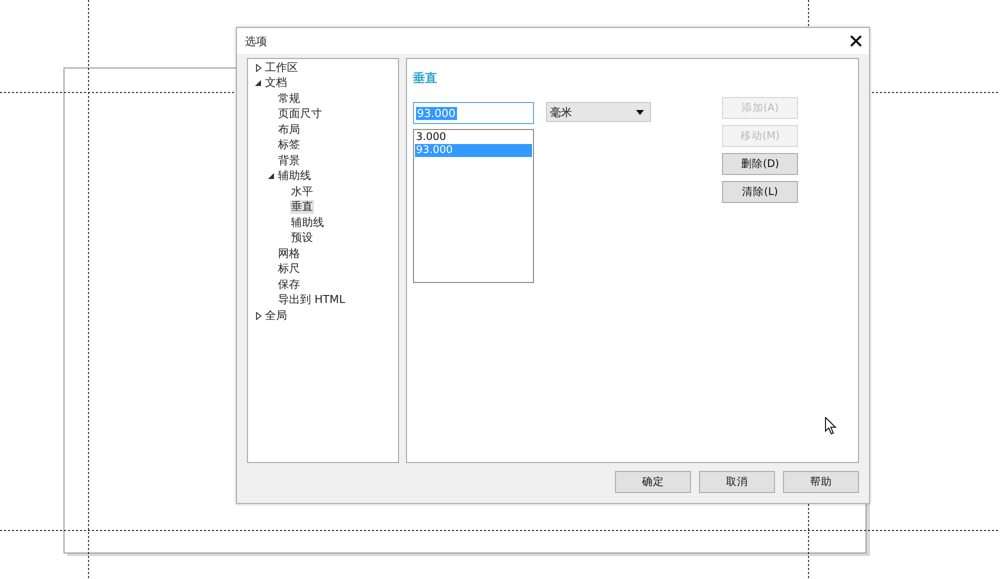  I want to click on tree-item: 垂直, so click(302, 207).